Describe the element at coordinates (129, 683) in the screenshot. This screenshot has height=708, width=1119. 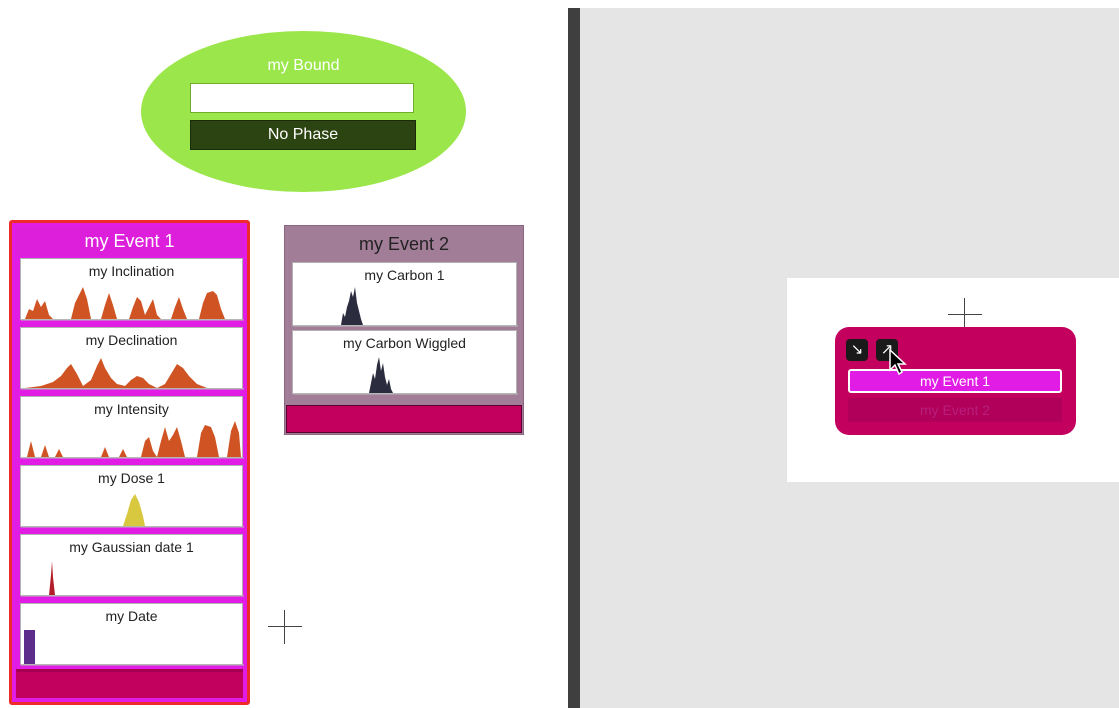
I see `event-1-footer` at that location.